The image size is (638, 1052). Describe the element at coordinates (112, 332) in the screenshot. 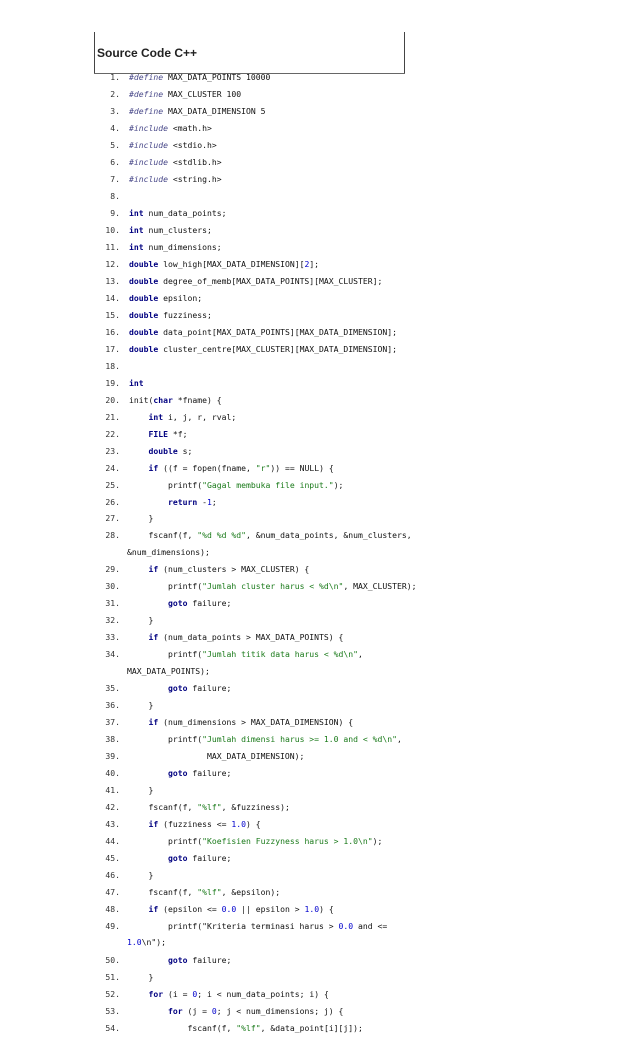

I see `line-number: 16` at that location.